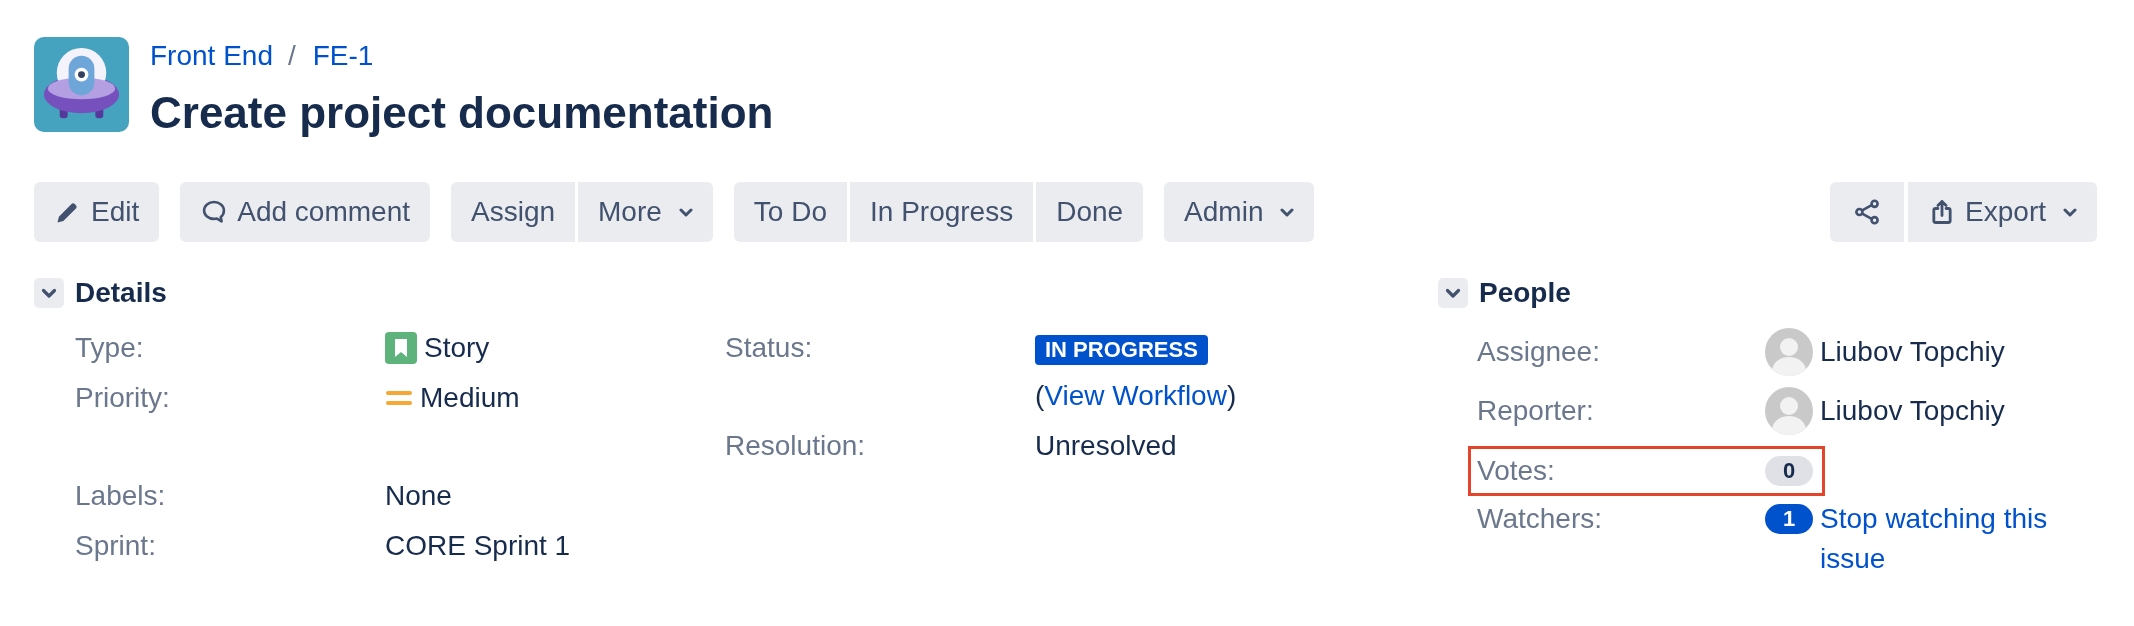 The height and width of the screenshot is (626, 2134). What do you see at coordinates (1536, 411) in the screenshot?
I see `field-label: Reporter:` at bounding box center [1536, 411].